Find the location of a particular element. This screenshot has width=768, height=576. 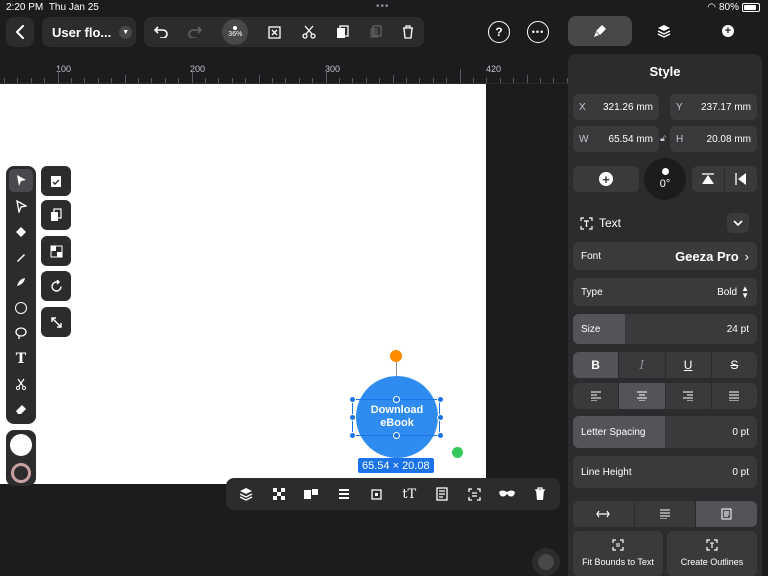

frame-icon is located at coordinates (376, 494).